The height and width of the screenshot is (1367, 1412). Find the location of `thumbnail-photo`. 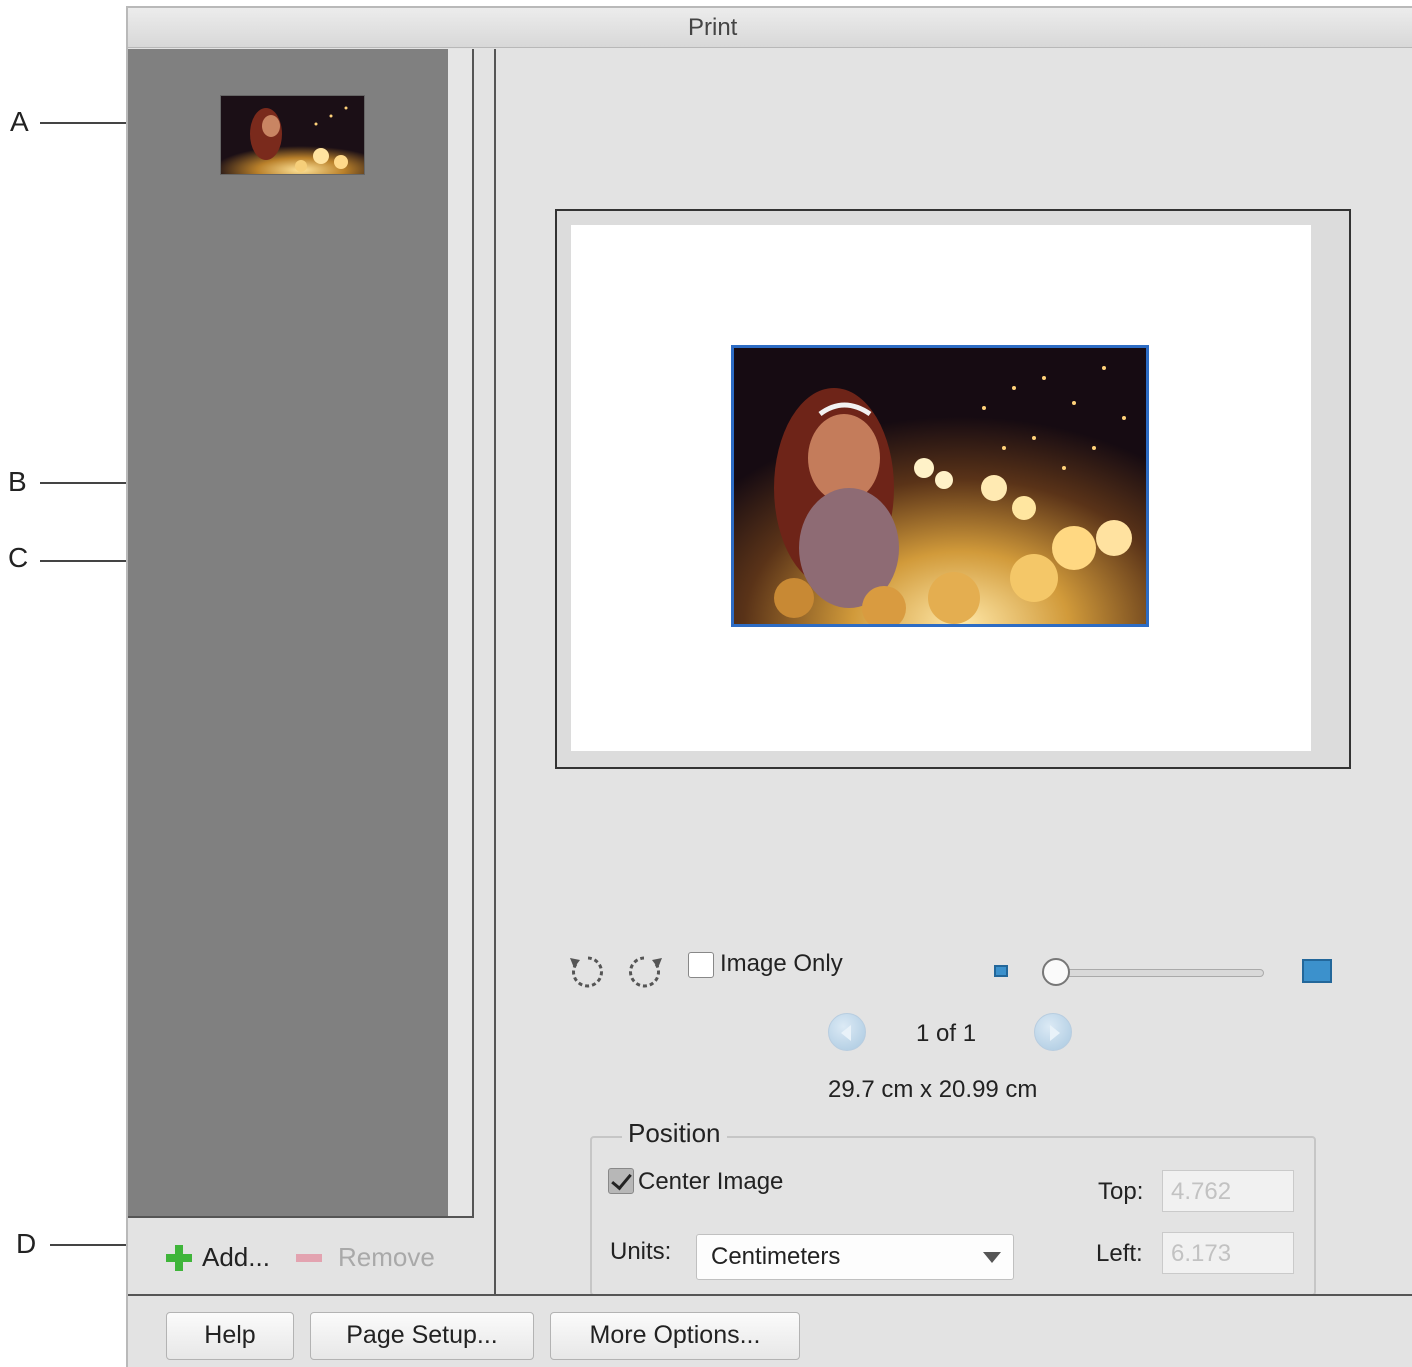

thumbnail-photo is located at coordinates (292, 135).